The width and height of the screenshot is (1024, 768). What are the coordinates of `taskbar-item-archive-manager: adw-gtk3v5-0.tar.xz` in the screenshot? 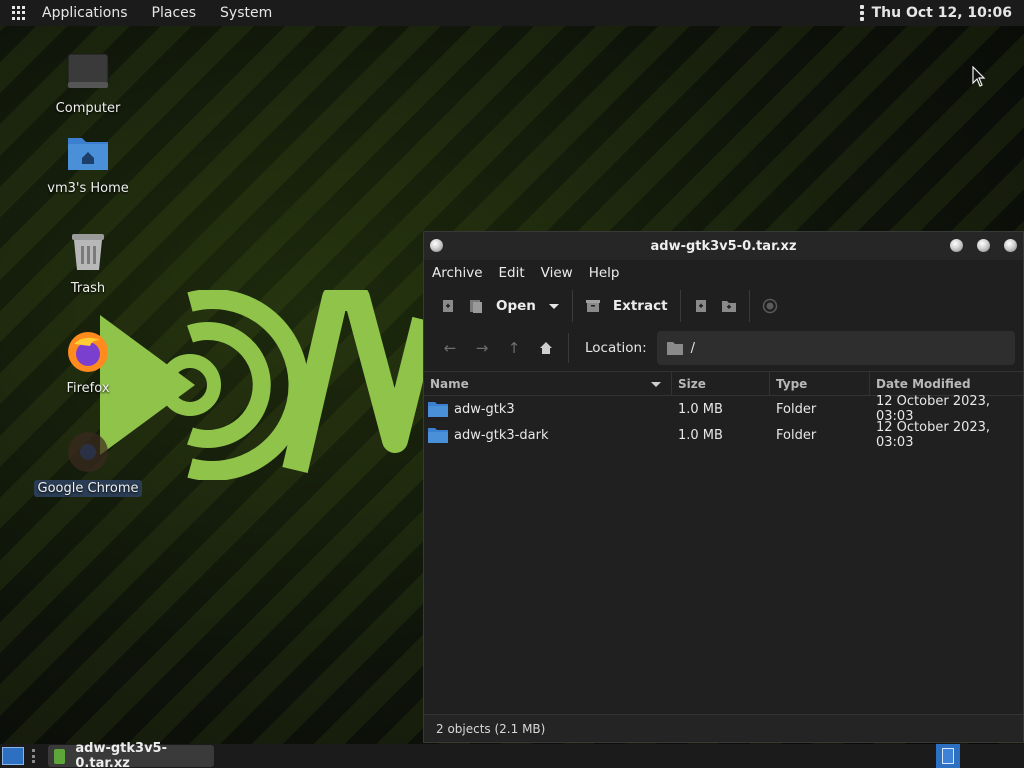 It's located at (131, 754).